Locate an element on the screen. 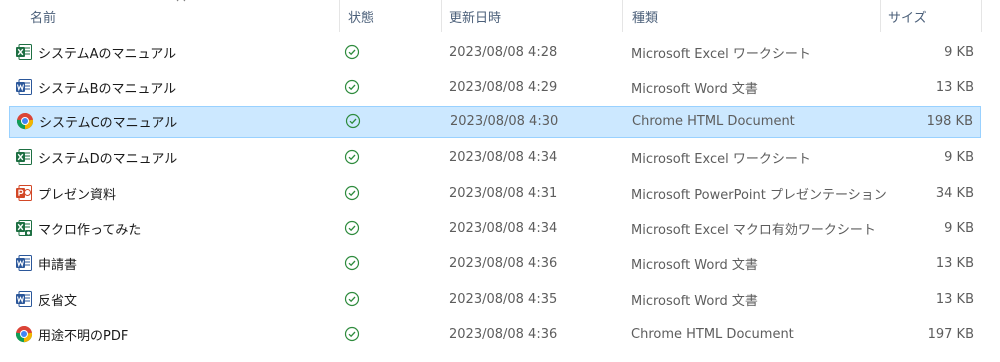 Image resolution: width=1000 pixels, height=362 pixels. file-name-cell: システムDのマニュアル is located at coordinates (96, 157).